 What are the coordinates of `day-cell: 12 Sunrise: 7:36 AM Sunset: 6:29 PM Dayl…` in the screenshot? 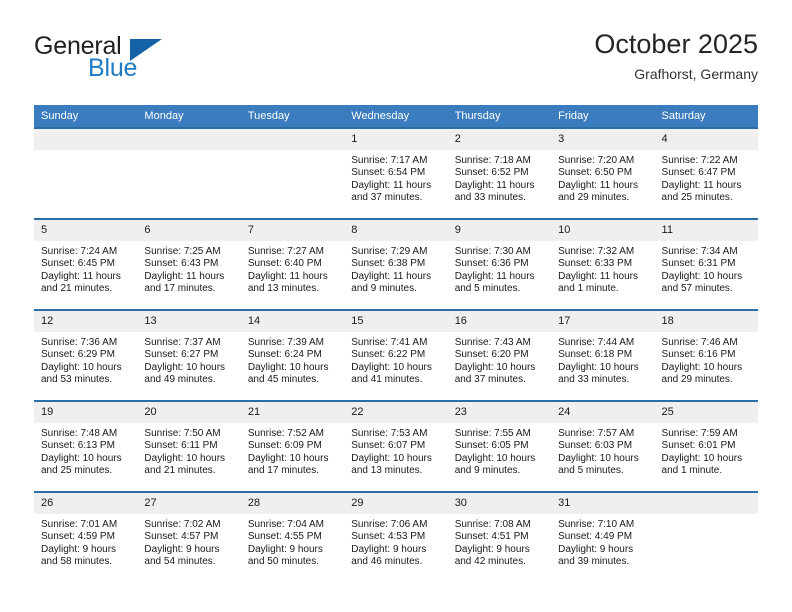 It's located at (86, 355).